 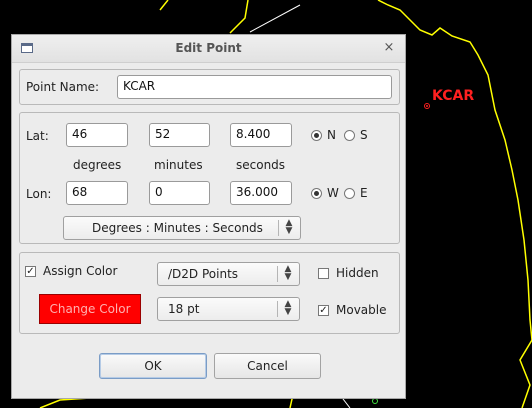 I want to click on lat-seconds-input: 8.400, so click(x=261, y=135).